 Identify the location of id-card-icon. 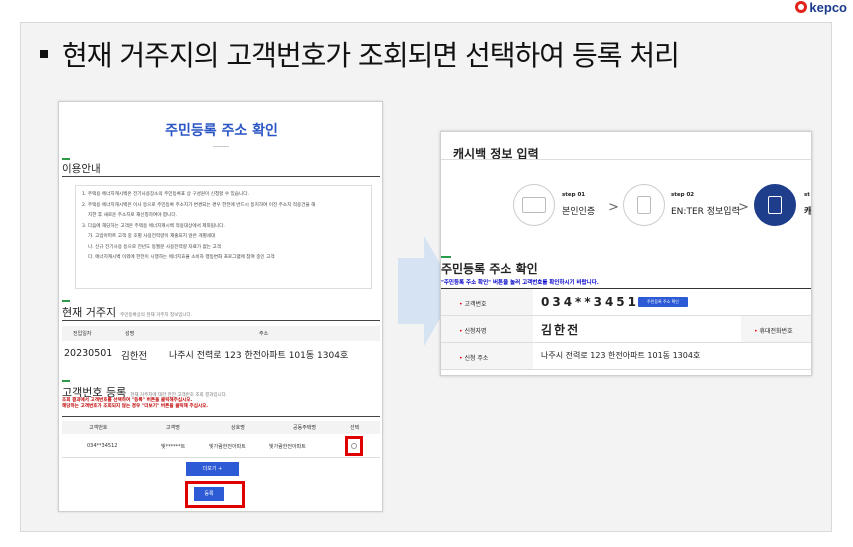
(534, 205).